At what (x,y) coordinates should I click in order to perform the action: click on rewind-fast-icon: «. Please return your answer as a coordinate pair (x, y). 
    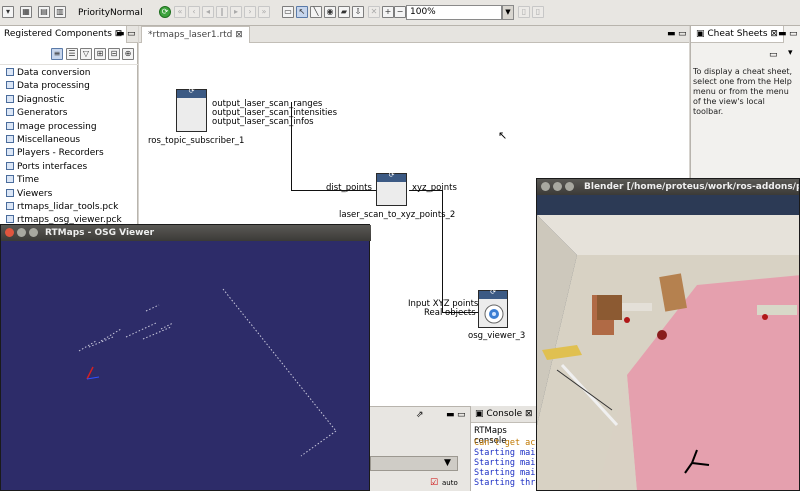
    Looking at the image, I should click on (180, 12).